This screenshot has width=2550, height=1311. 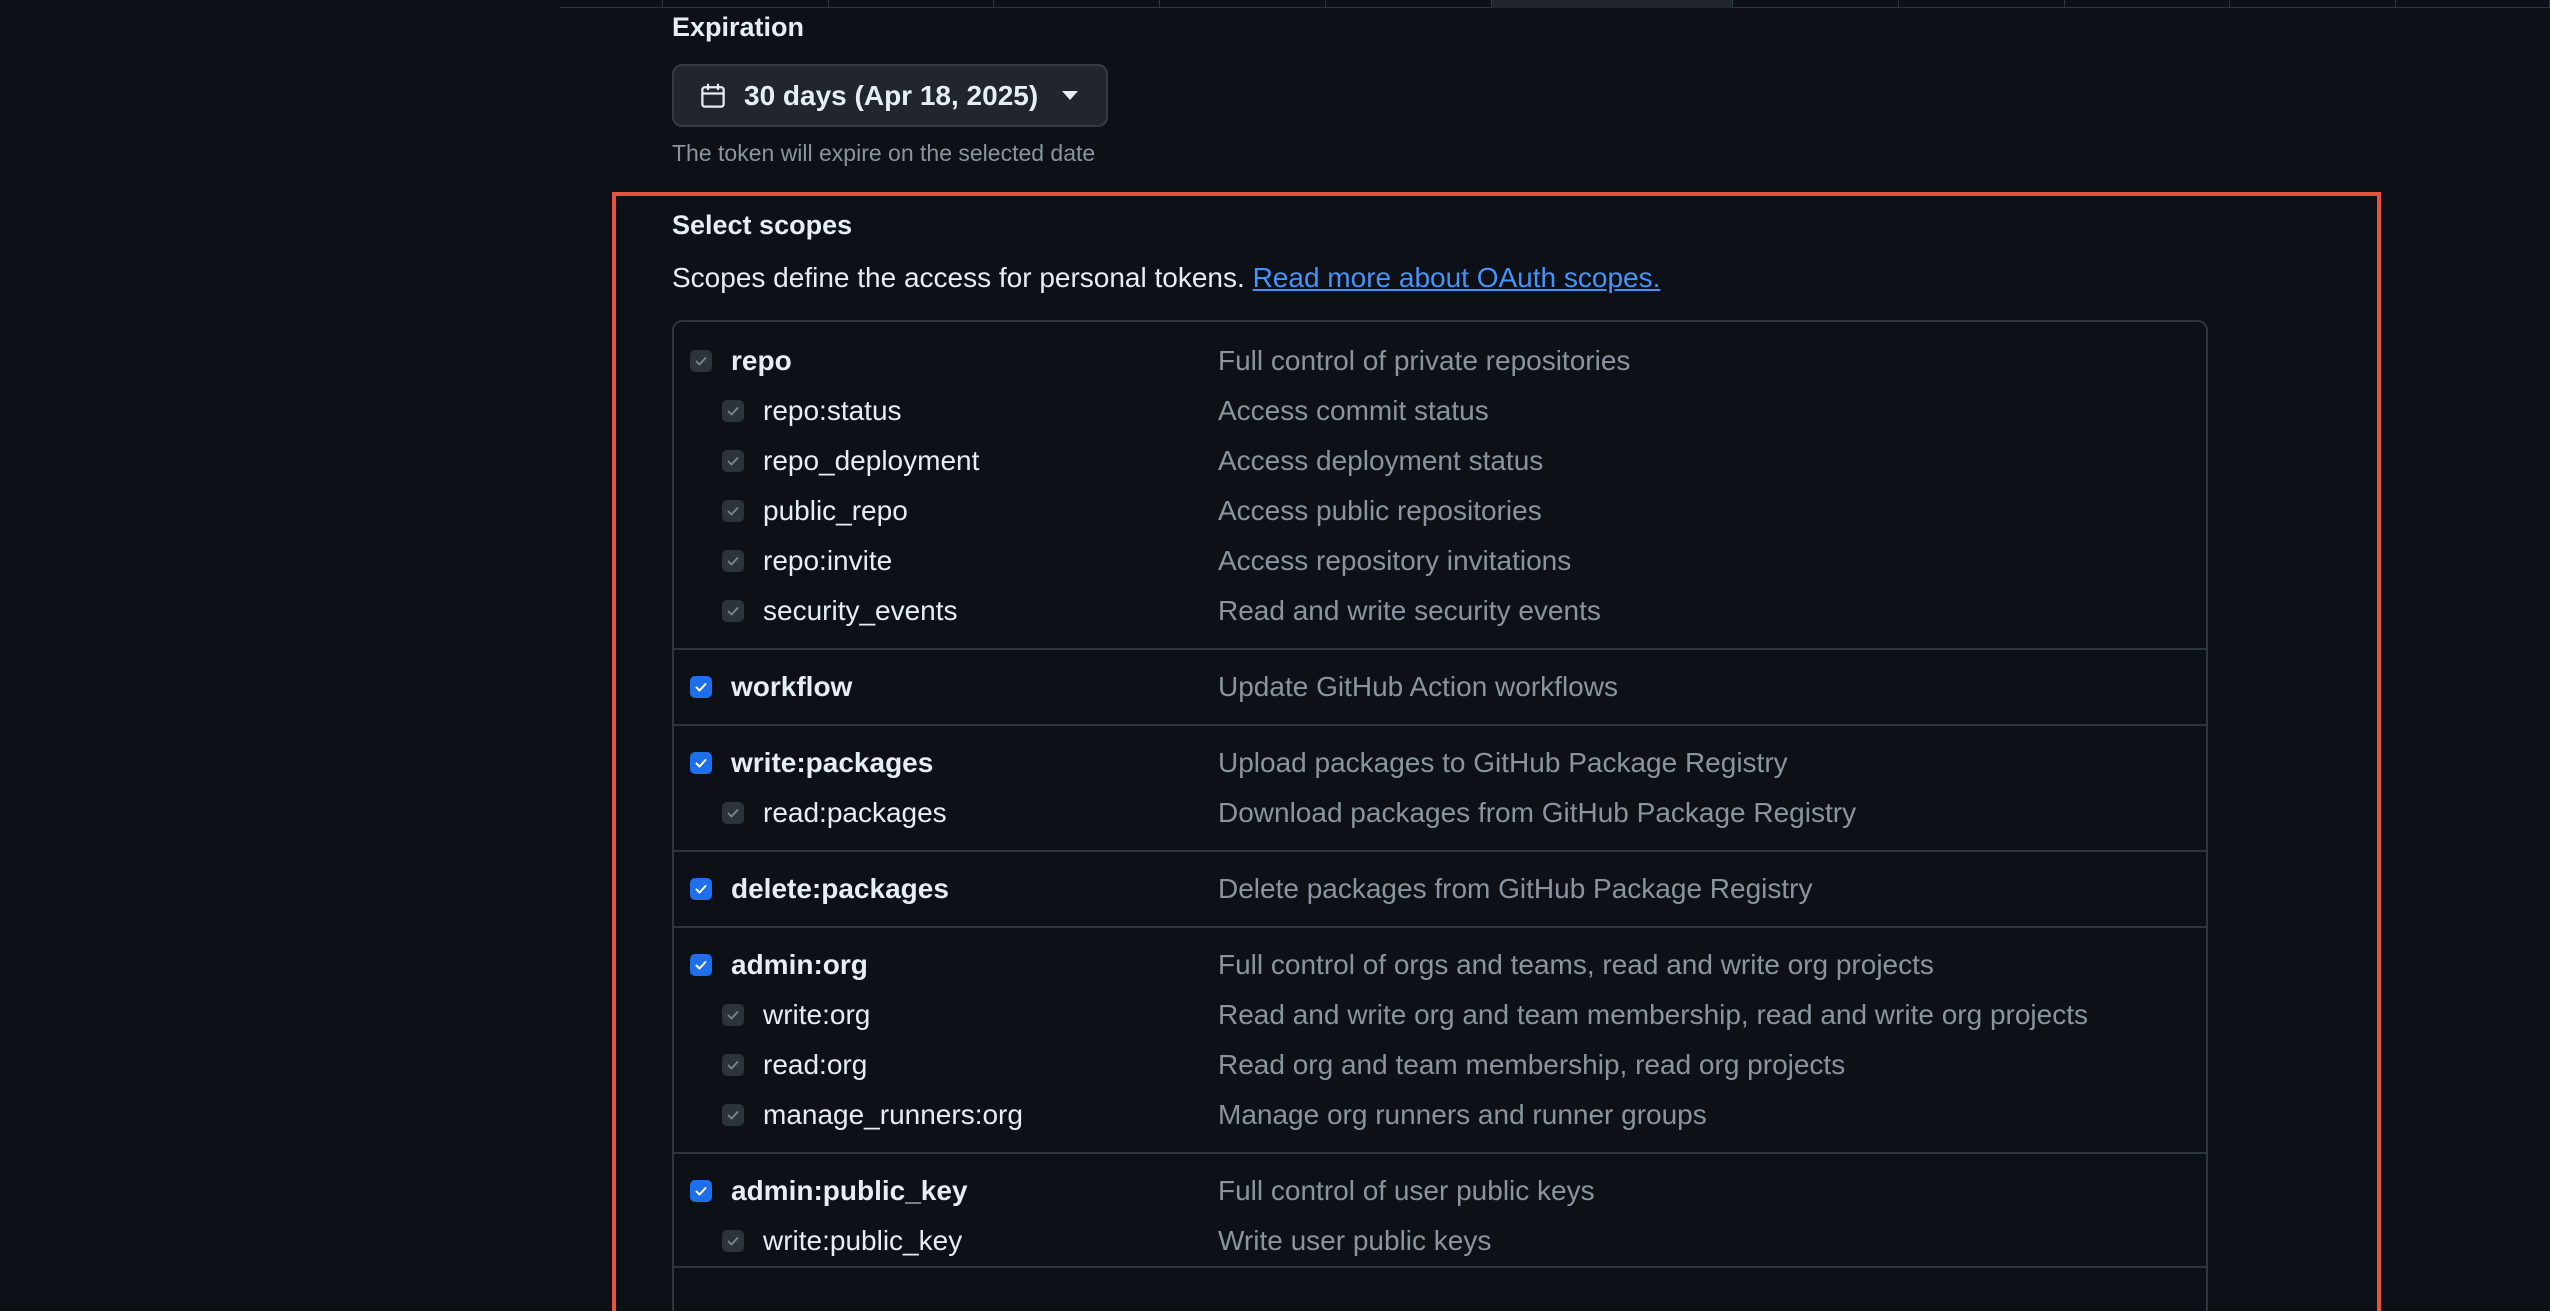 What do you see at coordinates (1462, 1114) in the screenshot?
I see `scope-description: Manage org runners and runner groups` at bounding box center [1462, 1114].